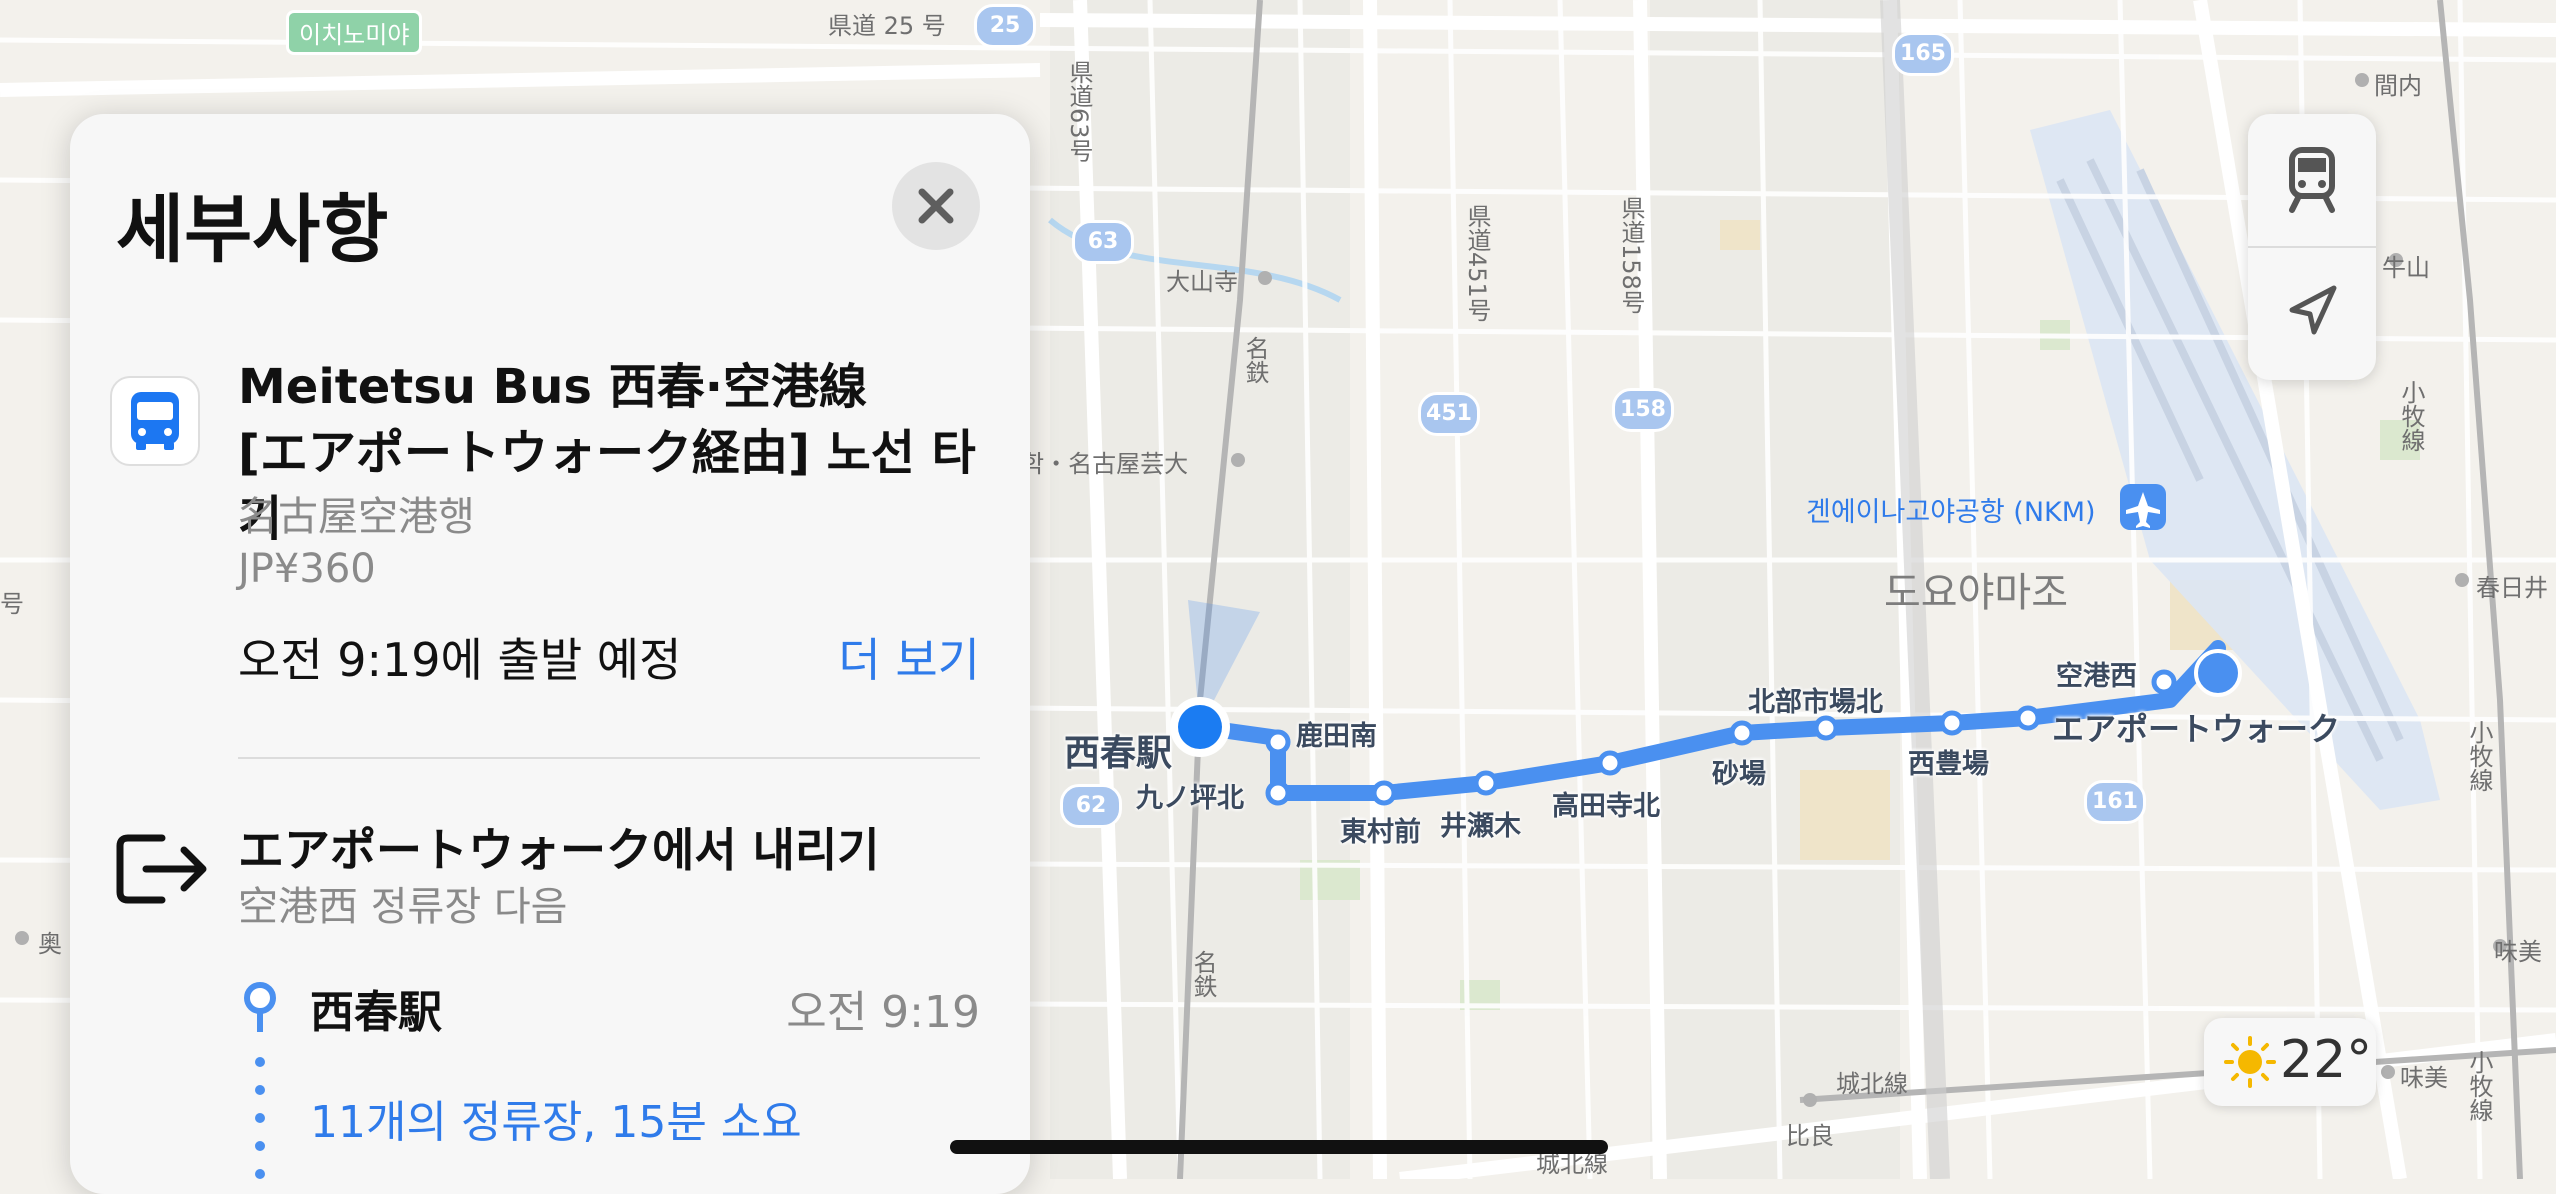 This screenshot has height=1194, width=2556. I want to click on stop-label-takadaterakita: 高田寺北, so click(1606, 803).